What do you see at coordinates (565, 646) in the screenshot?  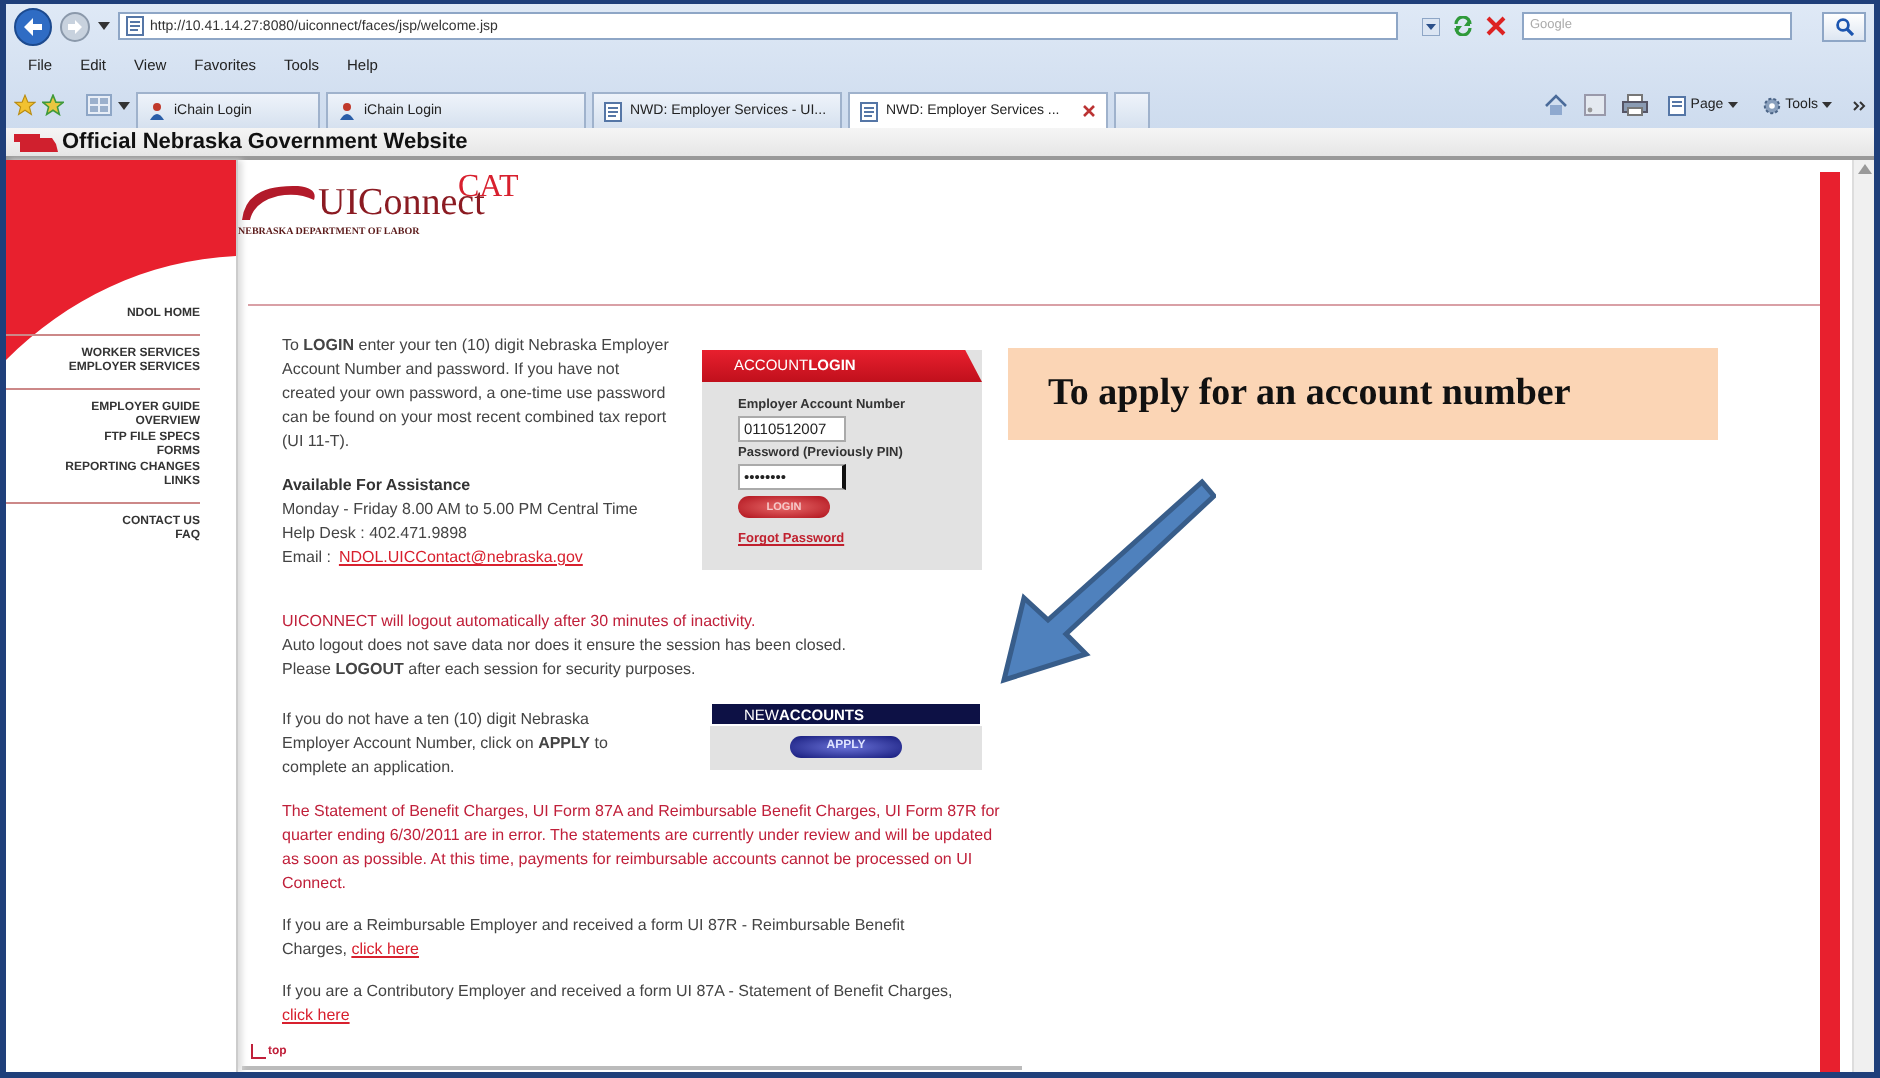 I see `logout-note: Auto logout does not save data nor does it ensure the session has been closed.` at bounding box center [565, 646].